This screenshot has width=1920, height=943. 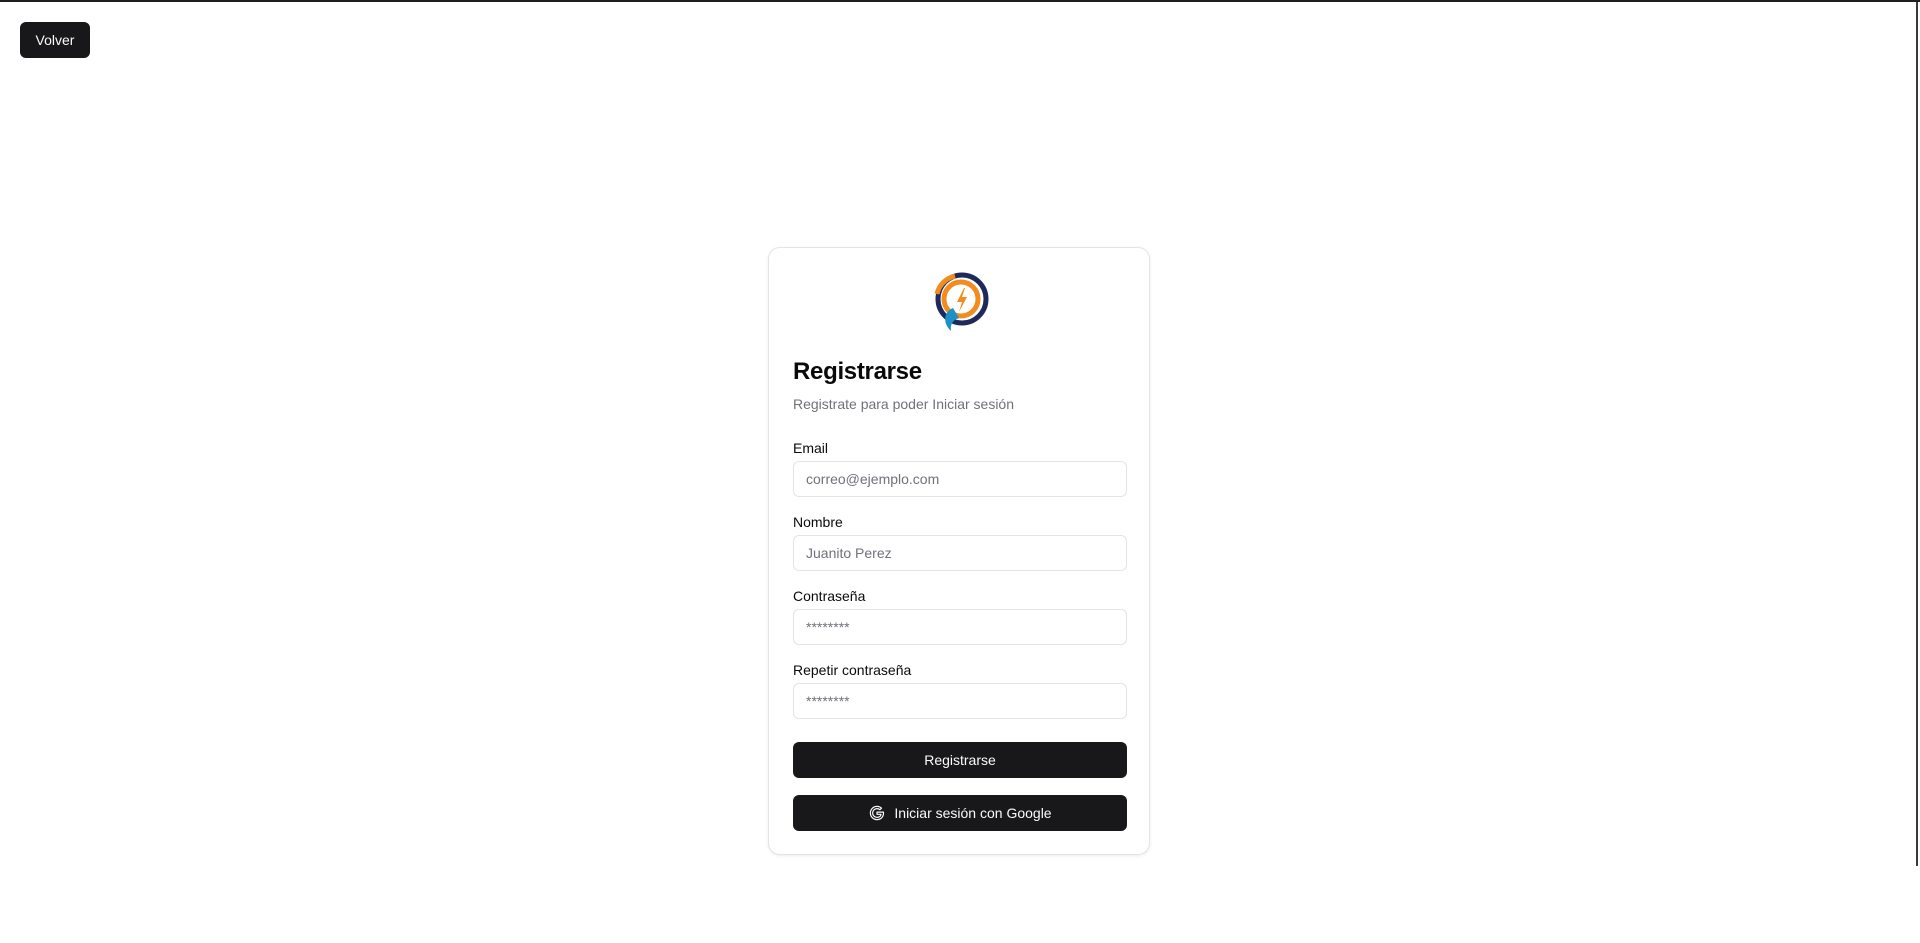 I want to click on confirm-password-label: Repetir contraseña, so click(x=852, y=670).